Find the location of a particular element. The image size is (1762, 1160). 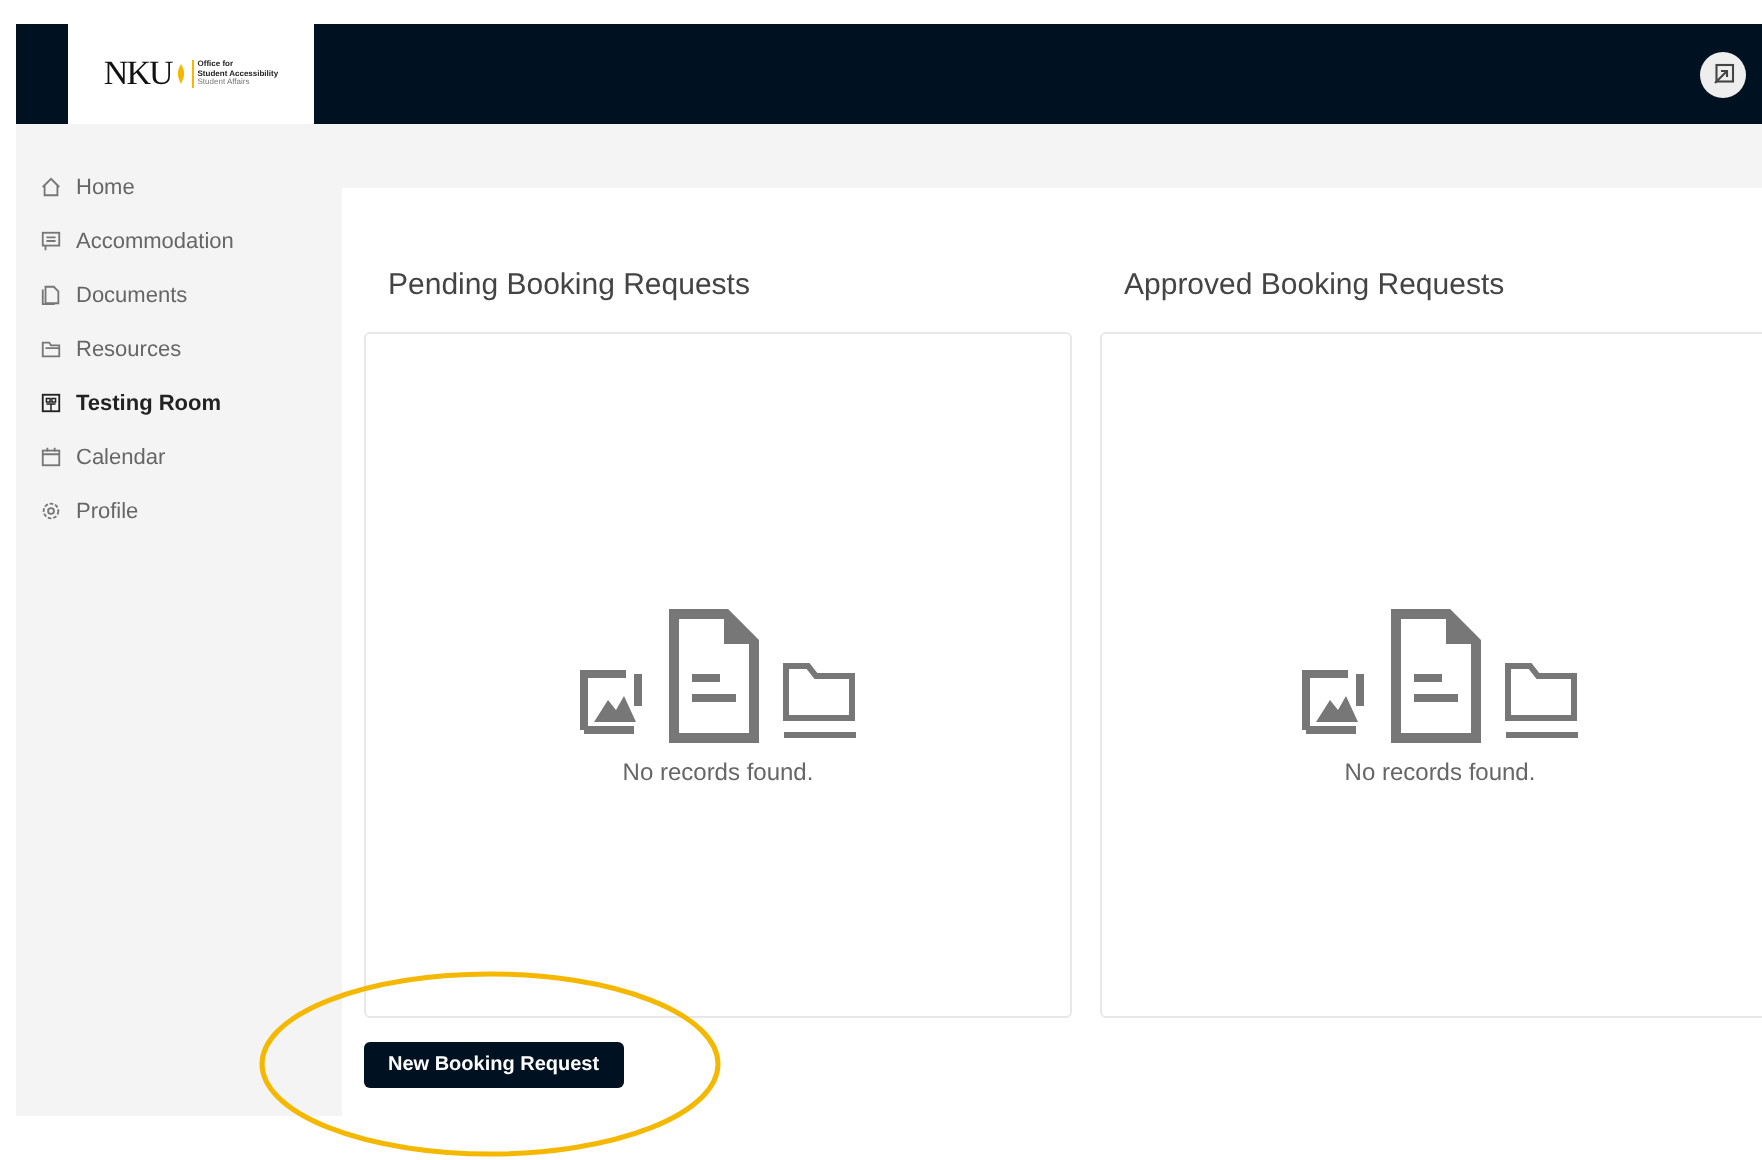

sidebar-item: Accommodation is located at coordinates (179, 241).